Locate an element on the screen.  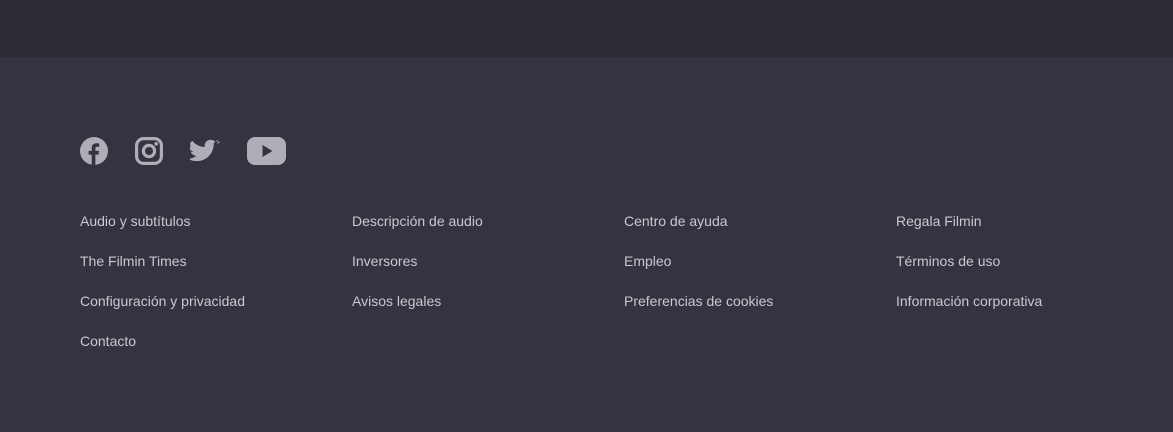
youtube-icon is located at coordinates (266, 151).